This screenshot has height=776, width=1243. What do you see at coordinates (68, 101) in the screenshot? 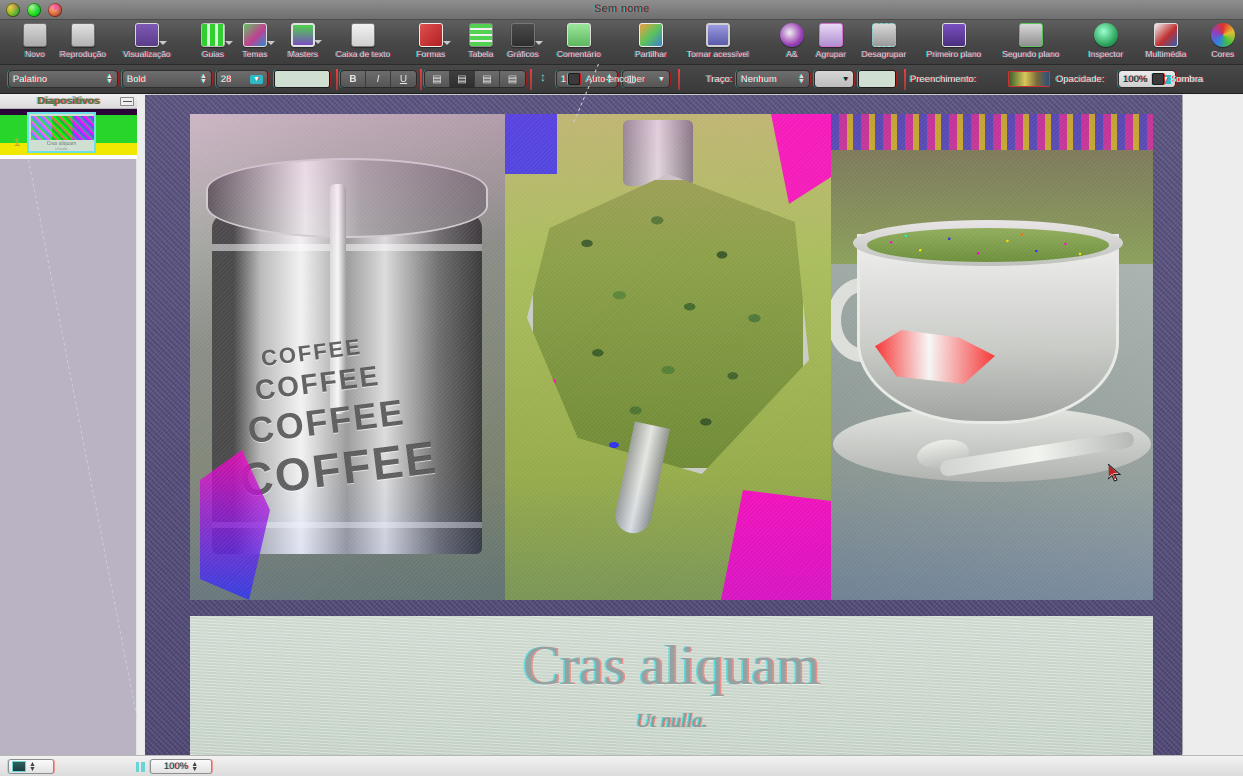
I see `sidebar-title: Diapositivos` at bounding box center [68, 101].